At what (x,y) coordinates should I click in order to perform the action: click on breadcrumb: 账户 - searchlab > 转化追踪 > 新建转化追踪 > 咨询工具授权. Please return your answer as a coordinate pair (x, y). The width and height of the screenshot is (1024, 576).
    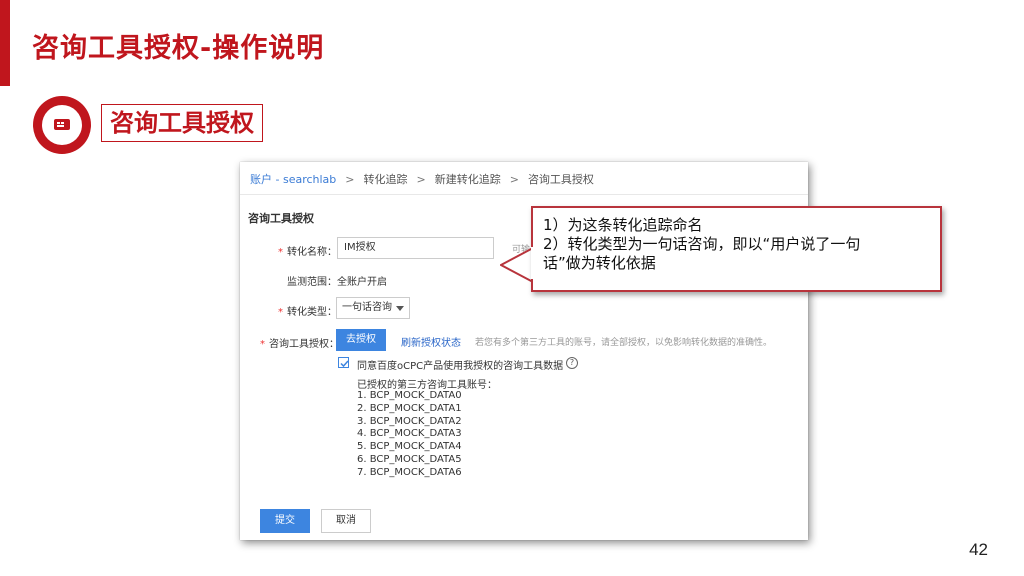
    Looking at the image, I should click on (422, 179).